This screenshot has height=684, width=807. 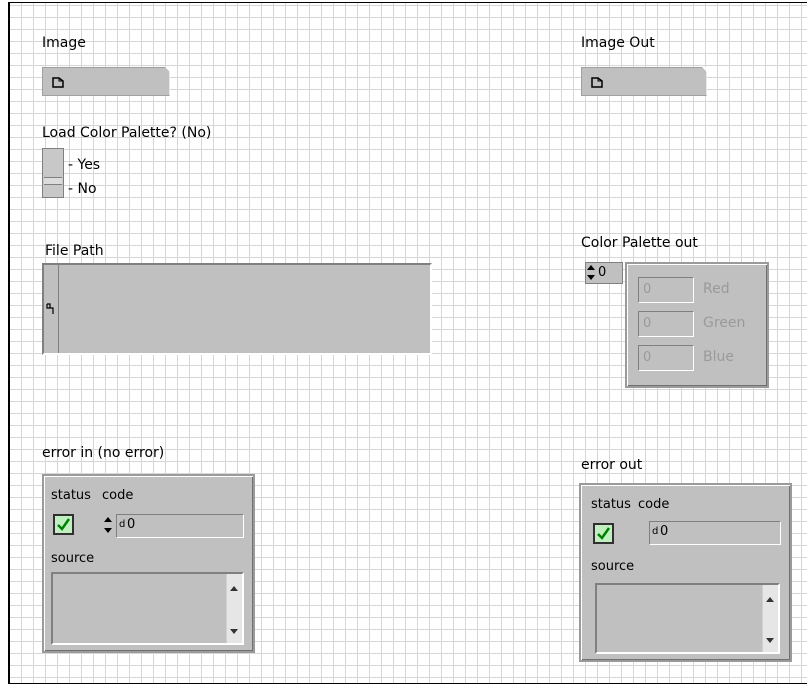 What do you see at coordinates (53, 181) in the screenshot?
I see `switch-lever` at bounding box center [53, 181].